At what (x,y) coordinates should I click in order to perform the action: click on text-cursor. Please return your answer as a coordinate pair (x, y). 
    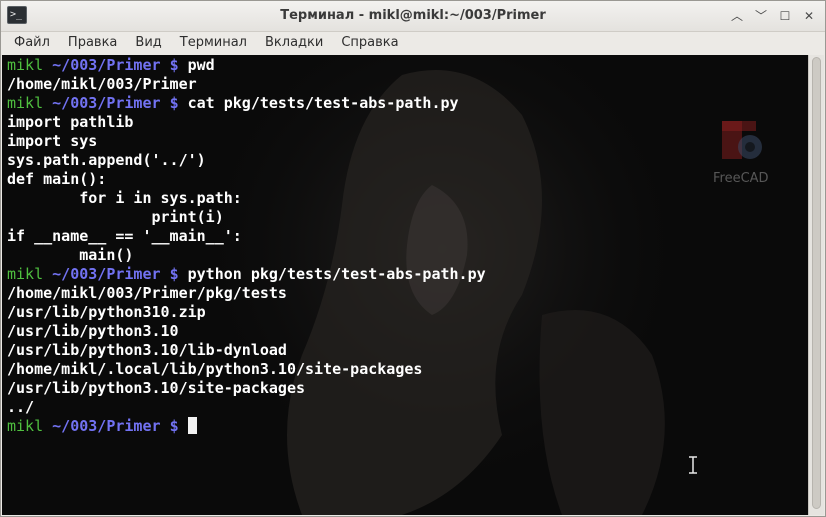
    Looking at the image, I should click on (192, 425).